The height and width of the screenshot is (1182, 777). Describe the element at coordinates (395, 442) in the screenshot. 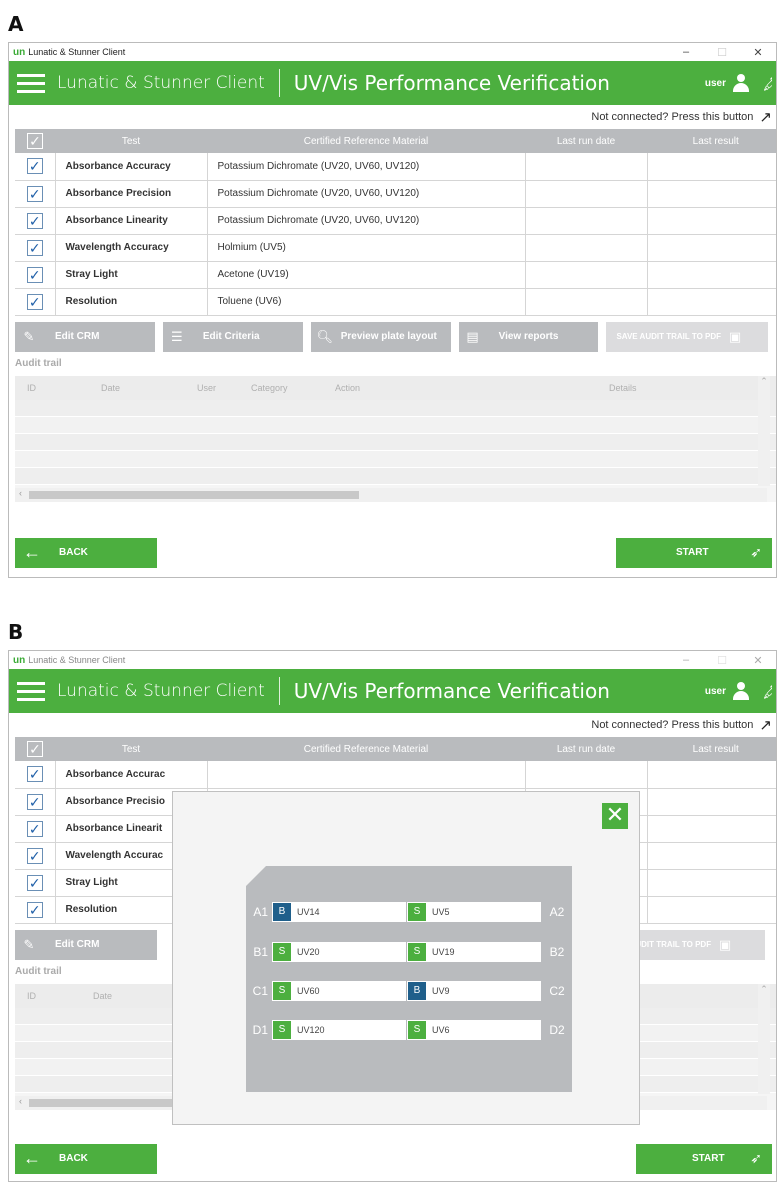

I see `audit-rows` at that location.